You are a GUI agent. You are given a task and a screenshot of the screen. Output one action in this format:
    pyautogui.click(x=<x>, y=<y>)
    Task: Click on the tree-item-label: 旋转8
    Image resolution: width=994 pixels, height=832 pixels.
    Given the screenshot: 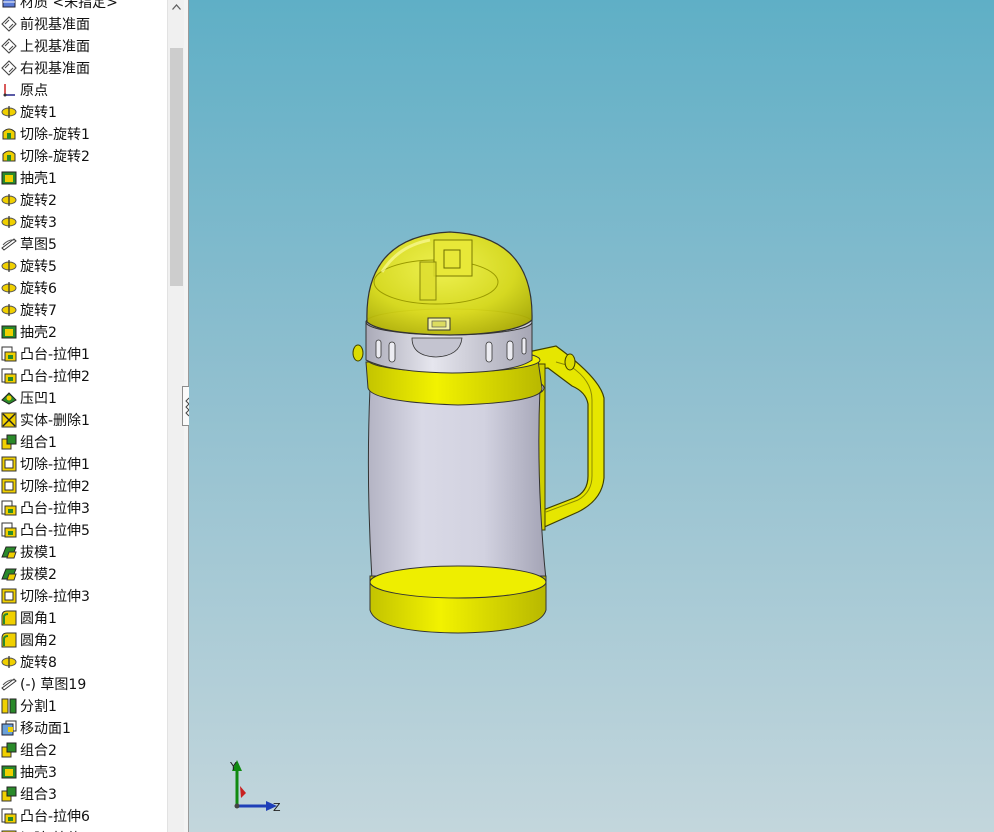 What is the action you would take?
    pyautogui.click(x=38, y=663)
    